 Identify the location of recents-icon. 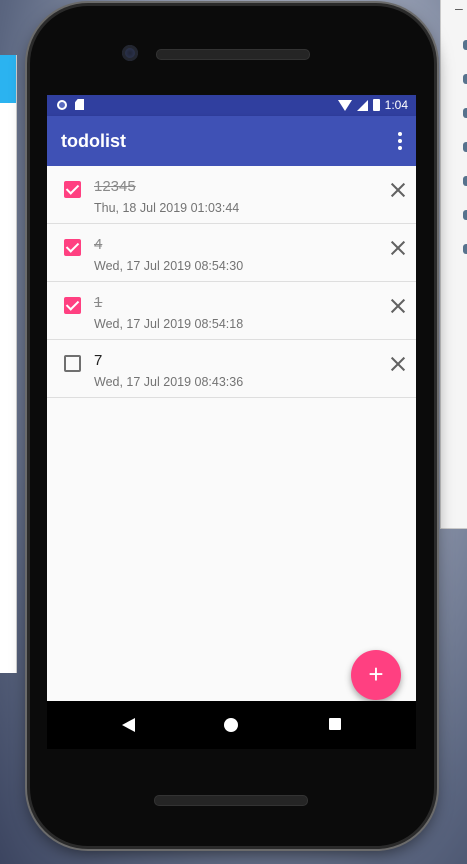
(335, 724).